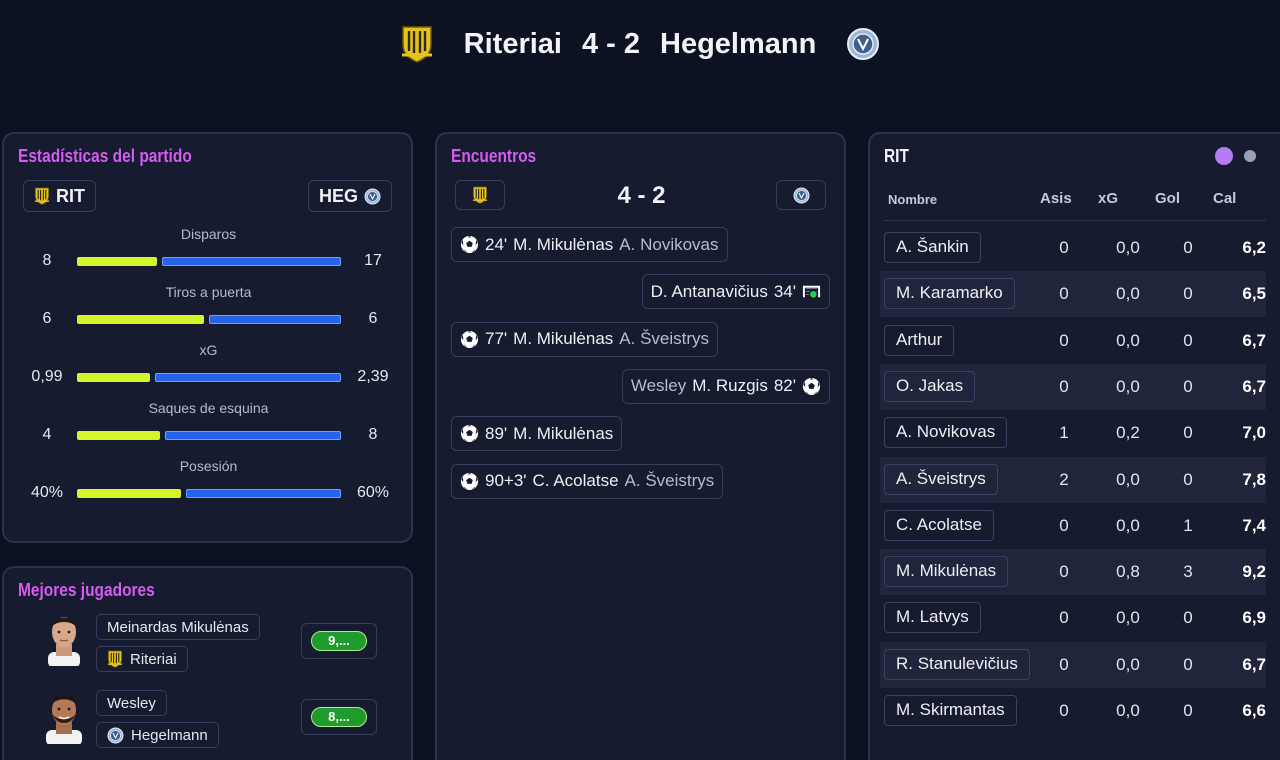 The height and width of the screenshot is (760, 1280). I want to click on match-score: 4 - 2, so click(611, 43).